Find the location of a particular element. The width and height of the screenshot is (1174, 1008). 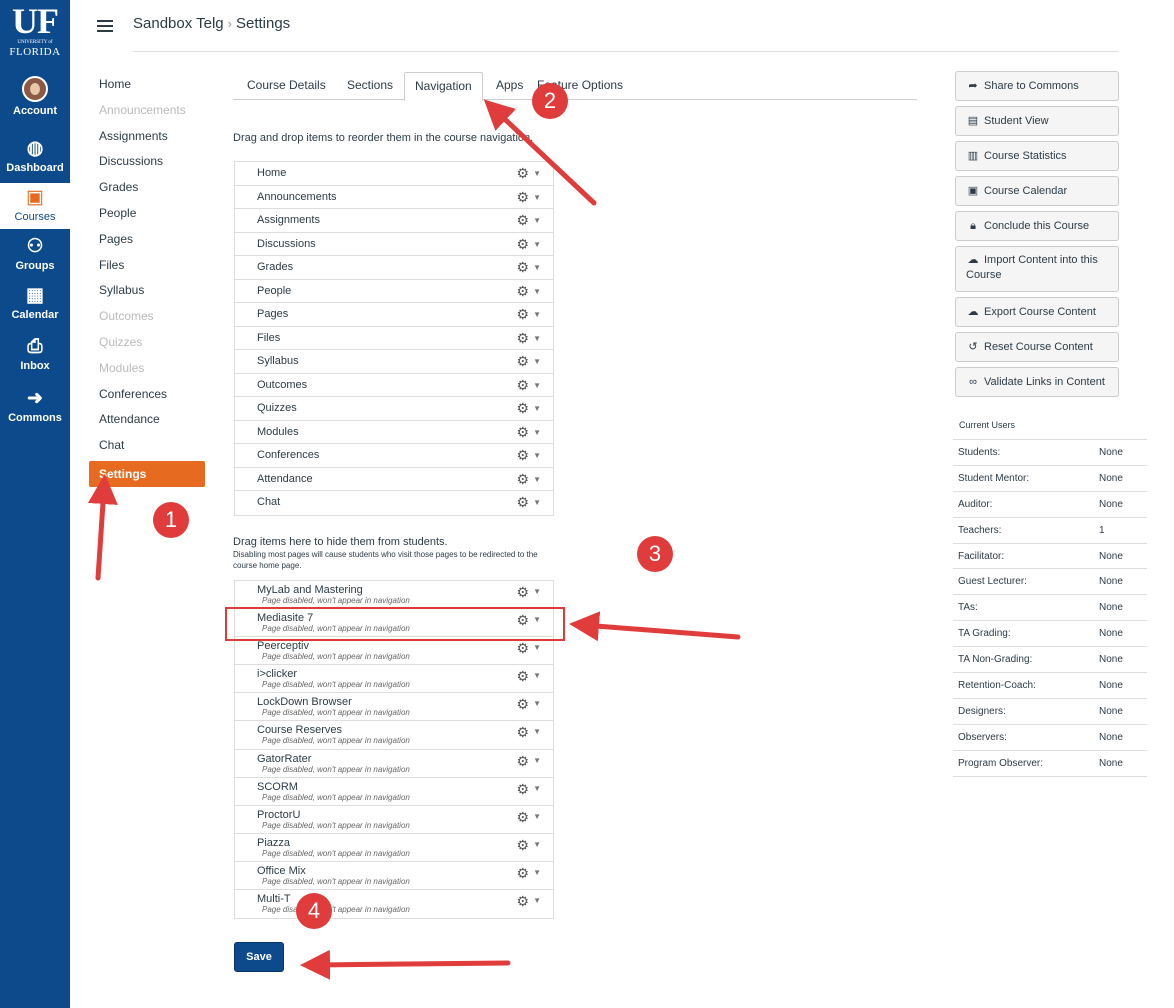

tab-course-details: Course Details is located at coordinates (286, 85).